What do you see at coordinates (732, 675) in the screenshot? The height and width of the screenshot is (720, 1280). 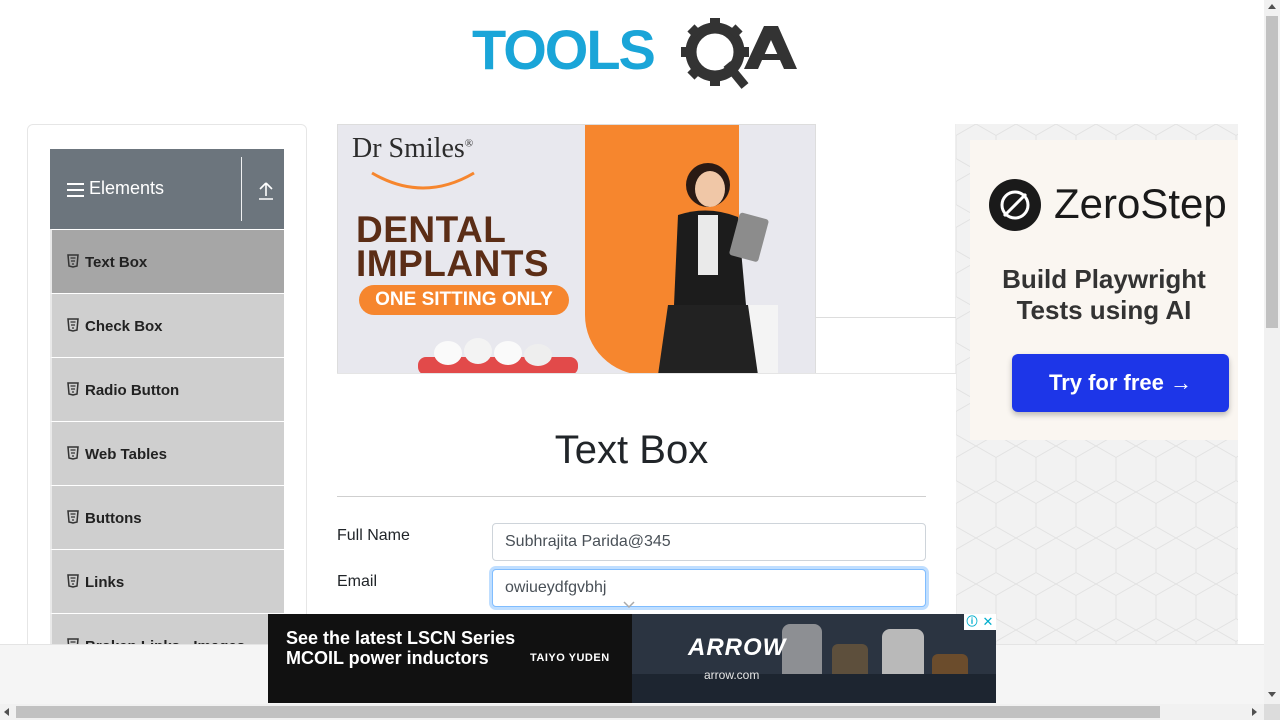 I see `arrow-url: arrow.com` at bounding box center [732, 675].